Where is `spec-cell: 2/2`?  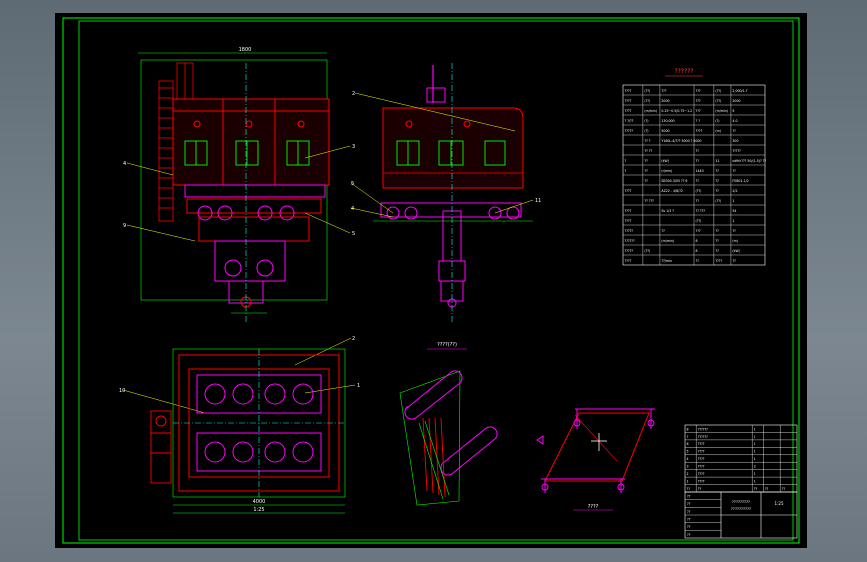
spec-cell: 2/2 is located at coordinates (734, 191).